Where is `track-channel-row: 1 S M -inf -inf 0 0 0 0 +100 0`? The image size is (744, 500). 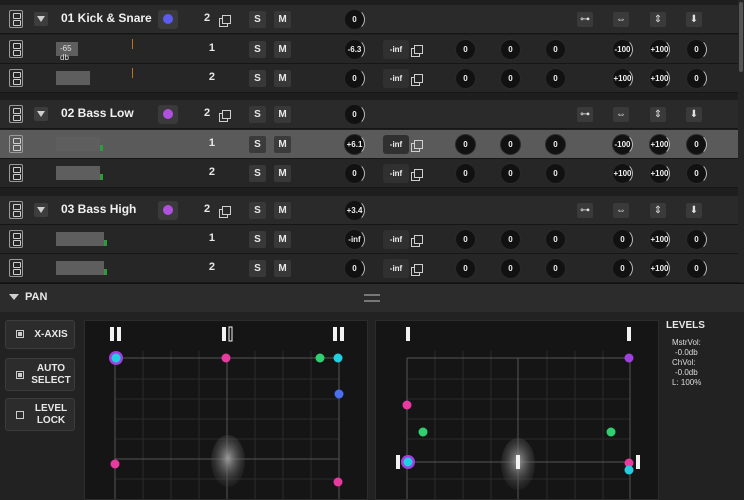 track-channel-row: 1 S M -inf -inf 0 0 0 0 +100 0 is located at coordinates (369, 239).